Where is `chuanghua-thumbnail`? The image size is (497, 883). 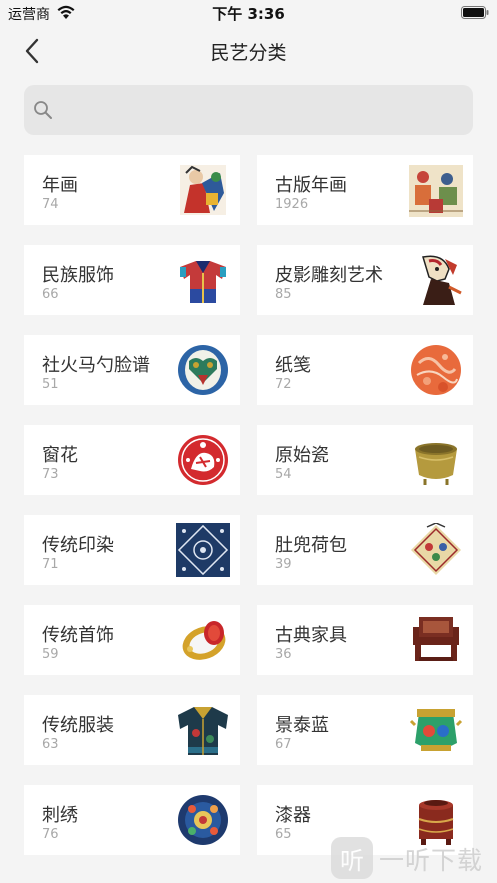
chuanghua-thumbnail is located at coordinates (203, 460).